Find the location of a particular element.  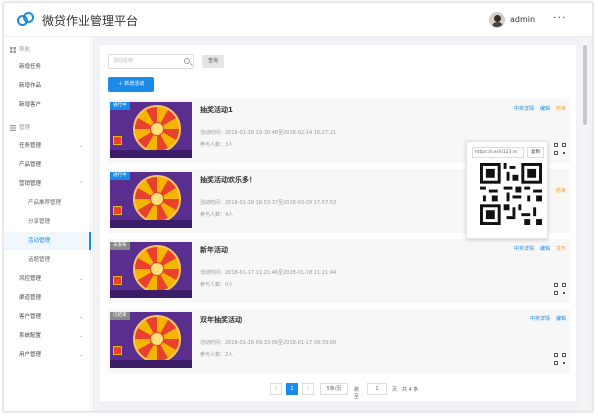

qr-popover: https://ceshi123.m 复制 is located at coordinates (507, 190).